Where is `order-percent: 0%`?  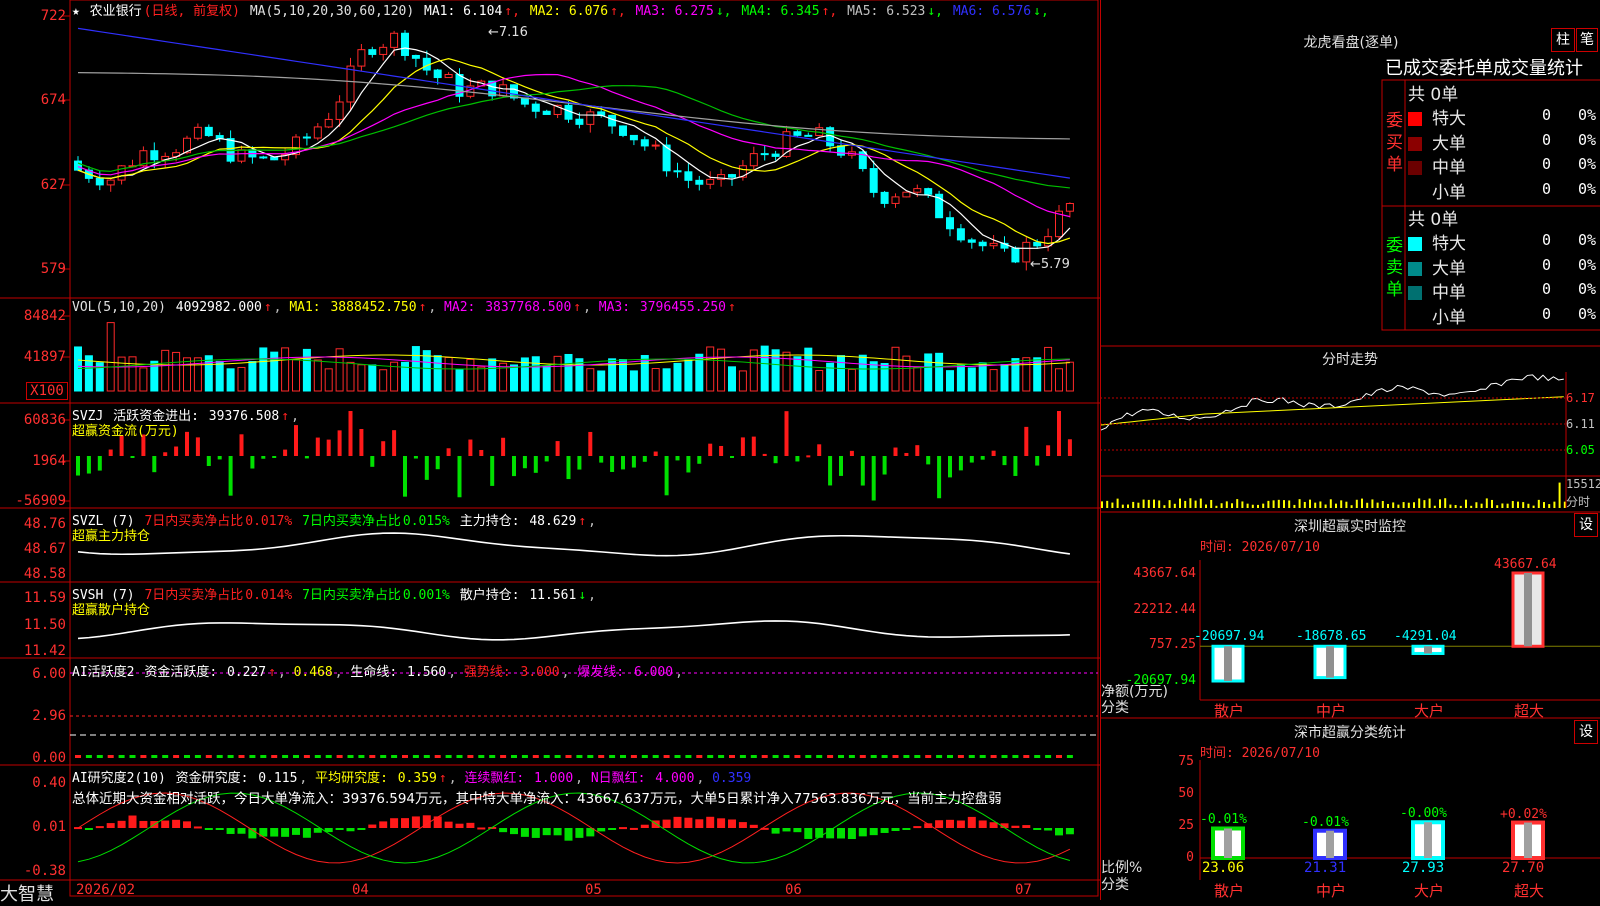
order-percent: 0% is located at coordinates (1587, 164).